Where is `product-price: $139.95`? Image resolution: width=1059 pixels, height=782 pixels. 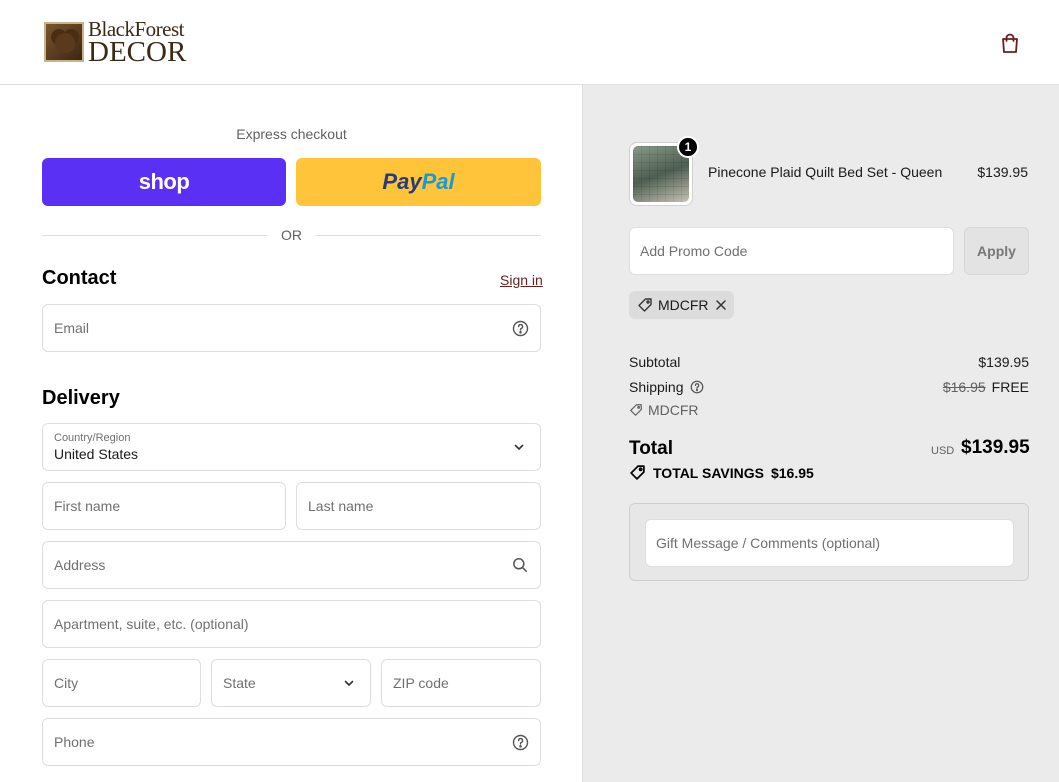 product-price: $139.95 is located at coordinates (1002, 172).